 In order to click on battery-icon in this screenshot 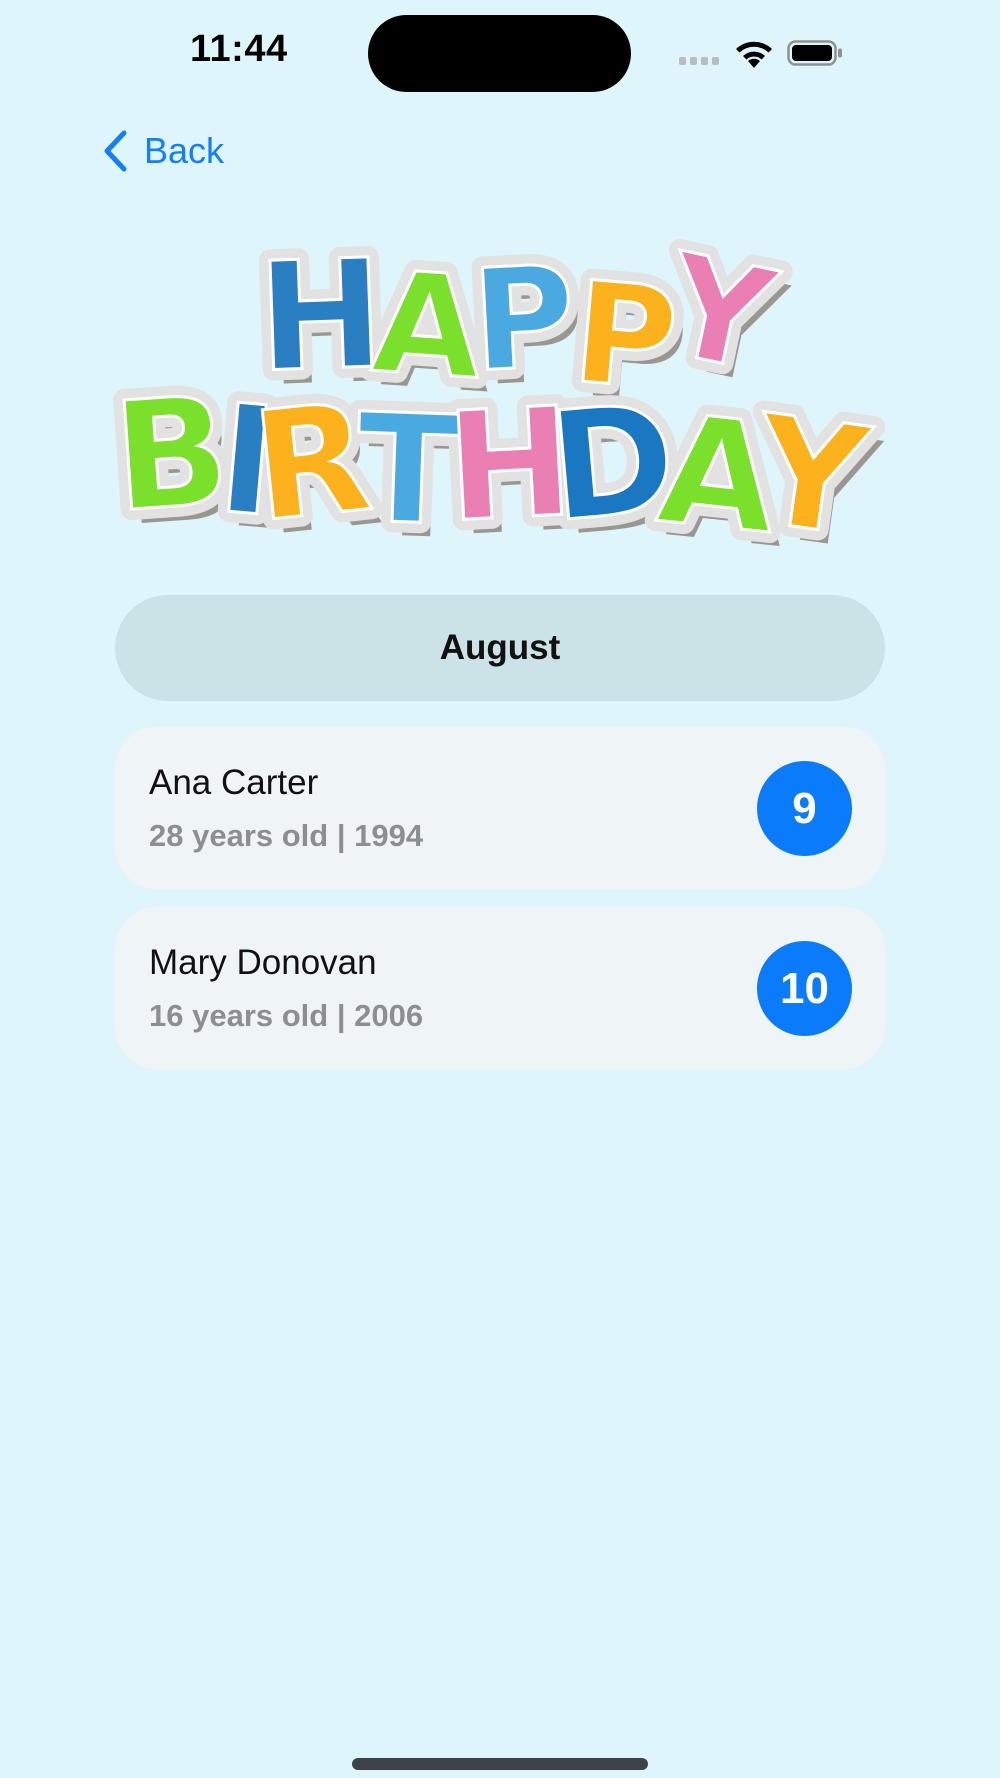, I will do `click(814, 53)`.